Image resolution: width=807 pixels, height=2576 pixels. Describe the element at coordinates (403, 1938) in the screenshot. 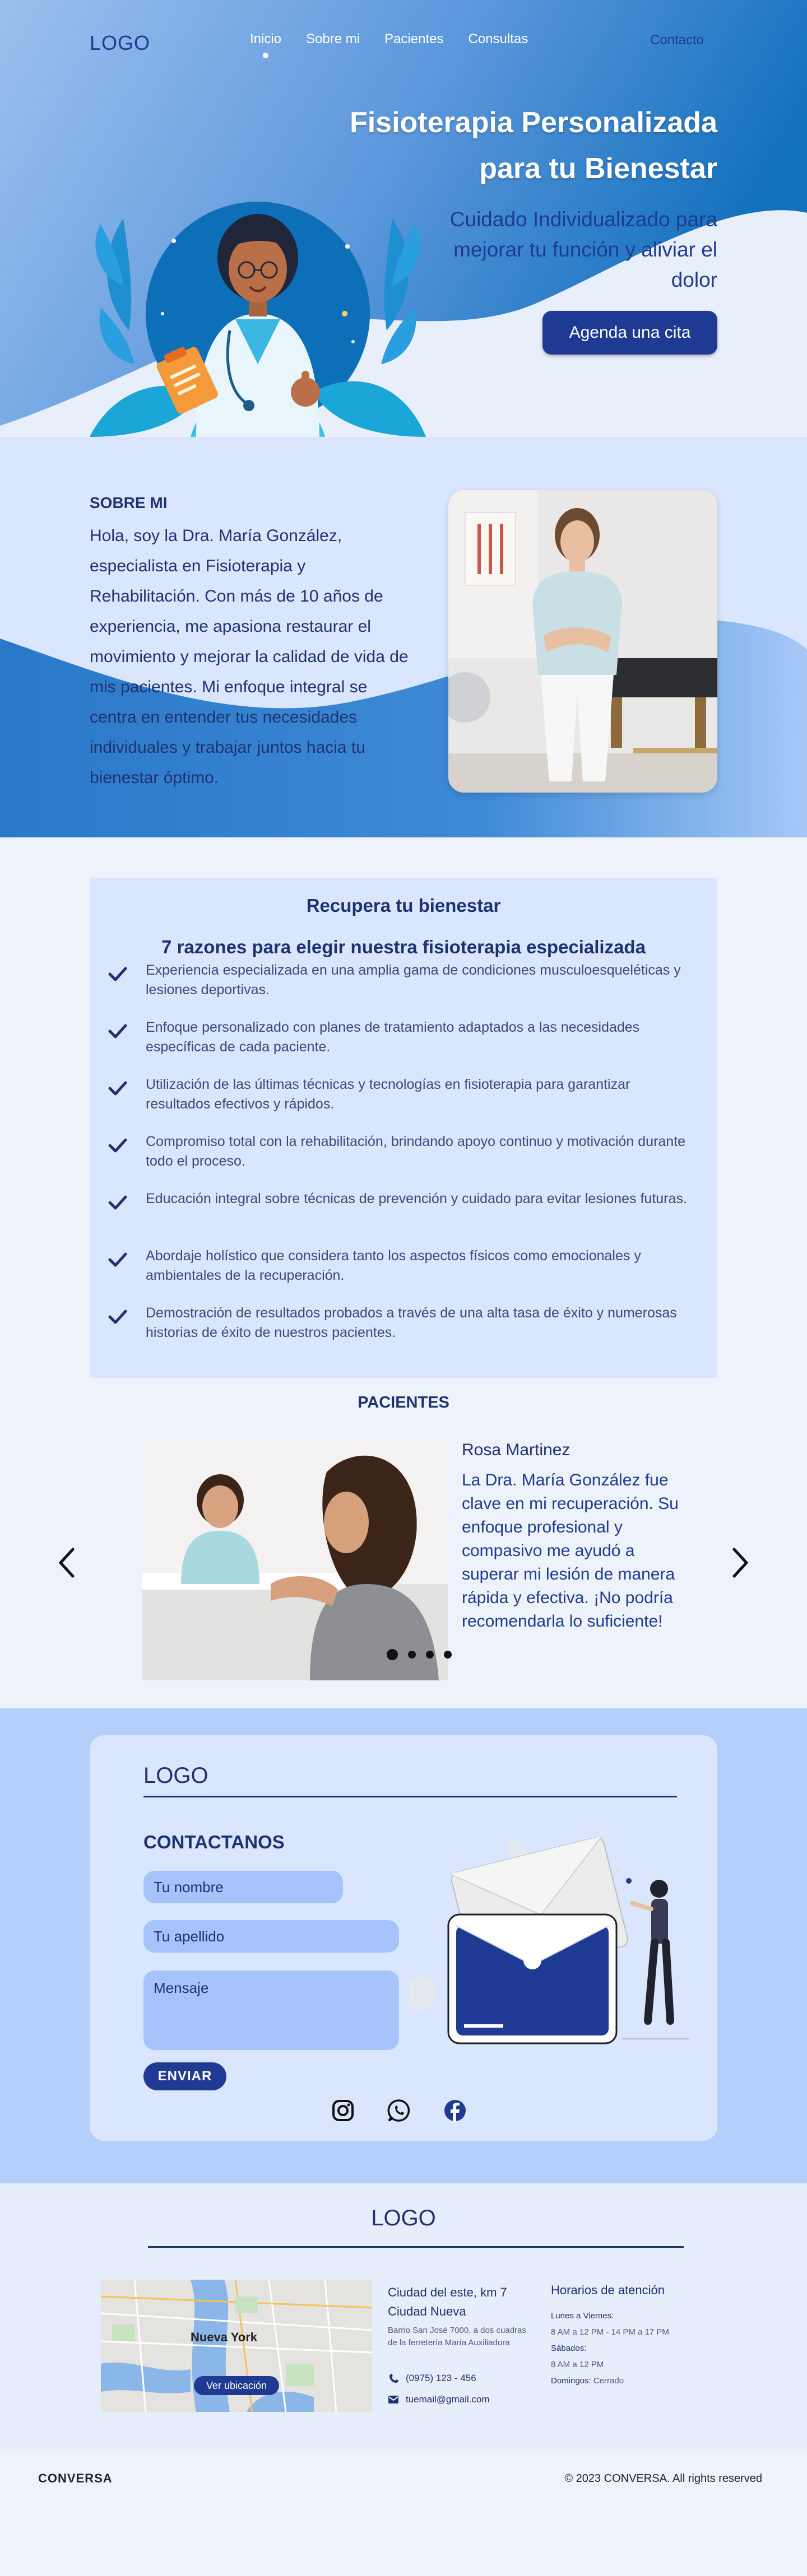

I see `contact-card: LOGO CONTACTANOS ENVIAR` at that location.